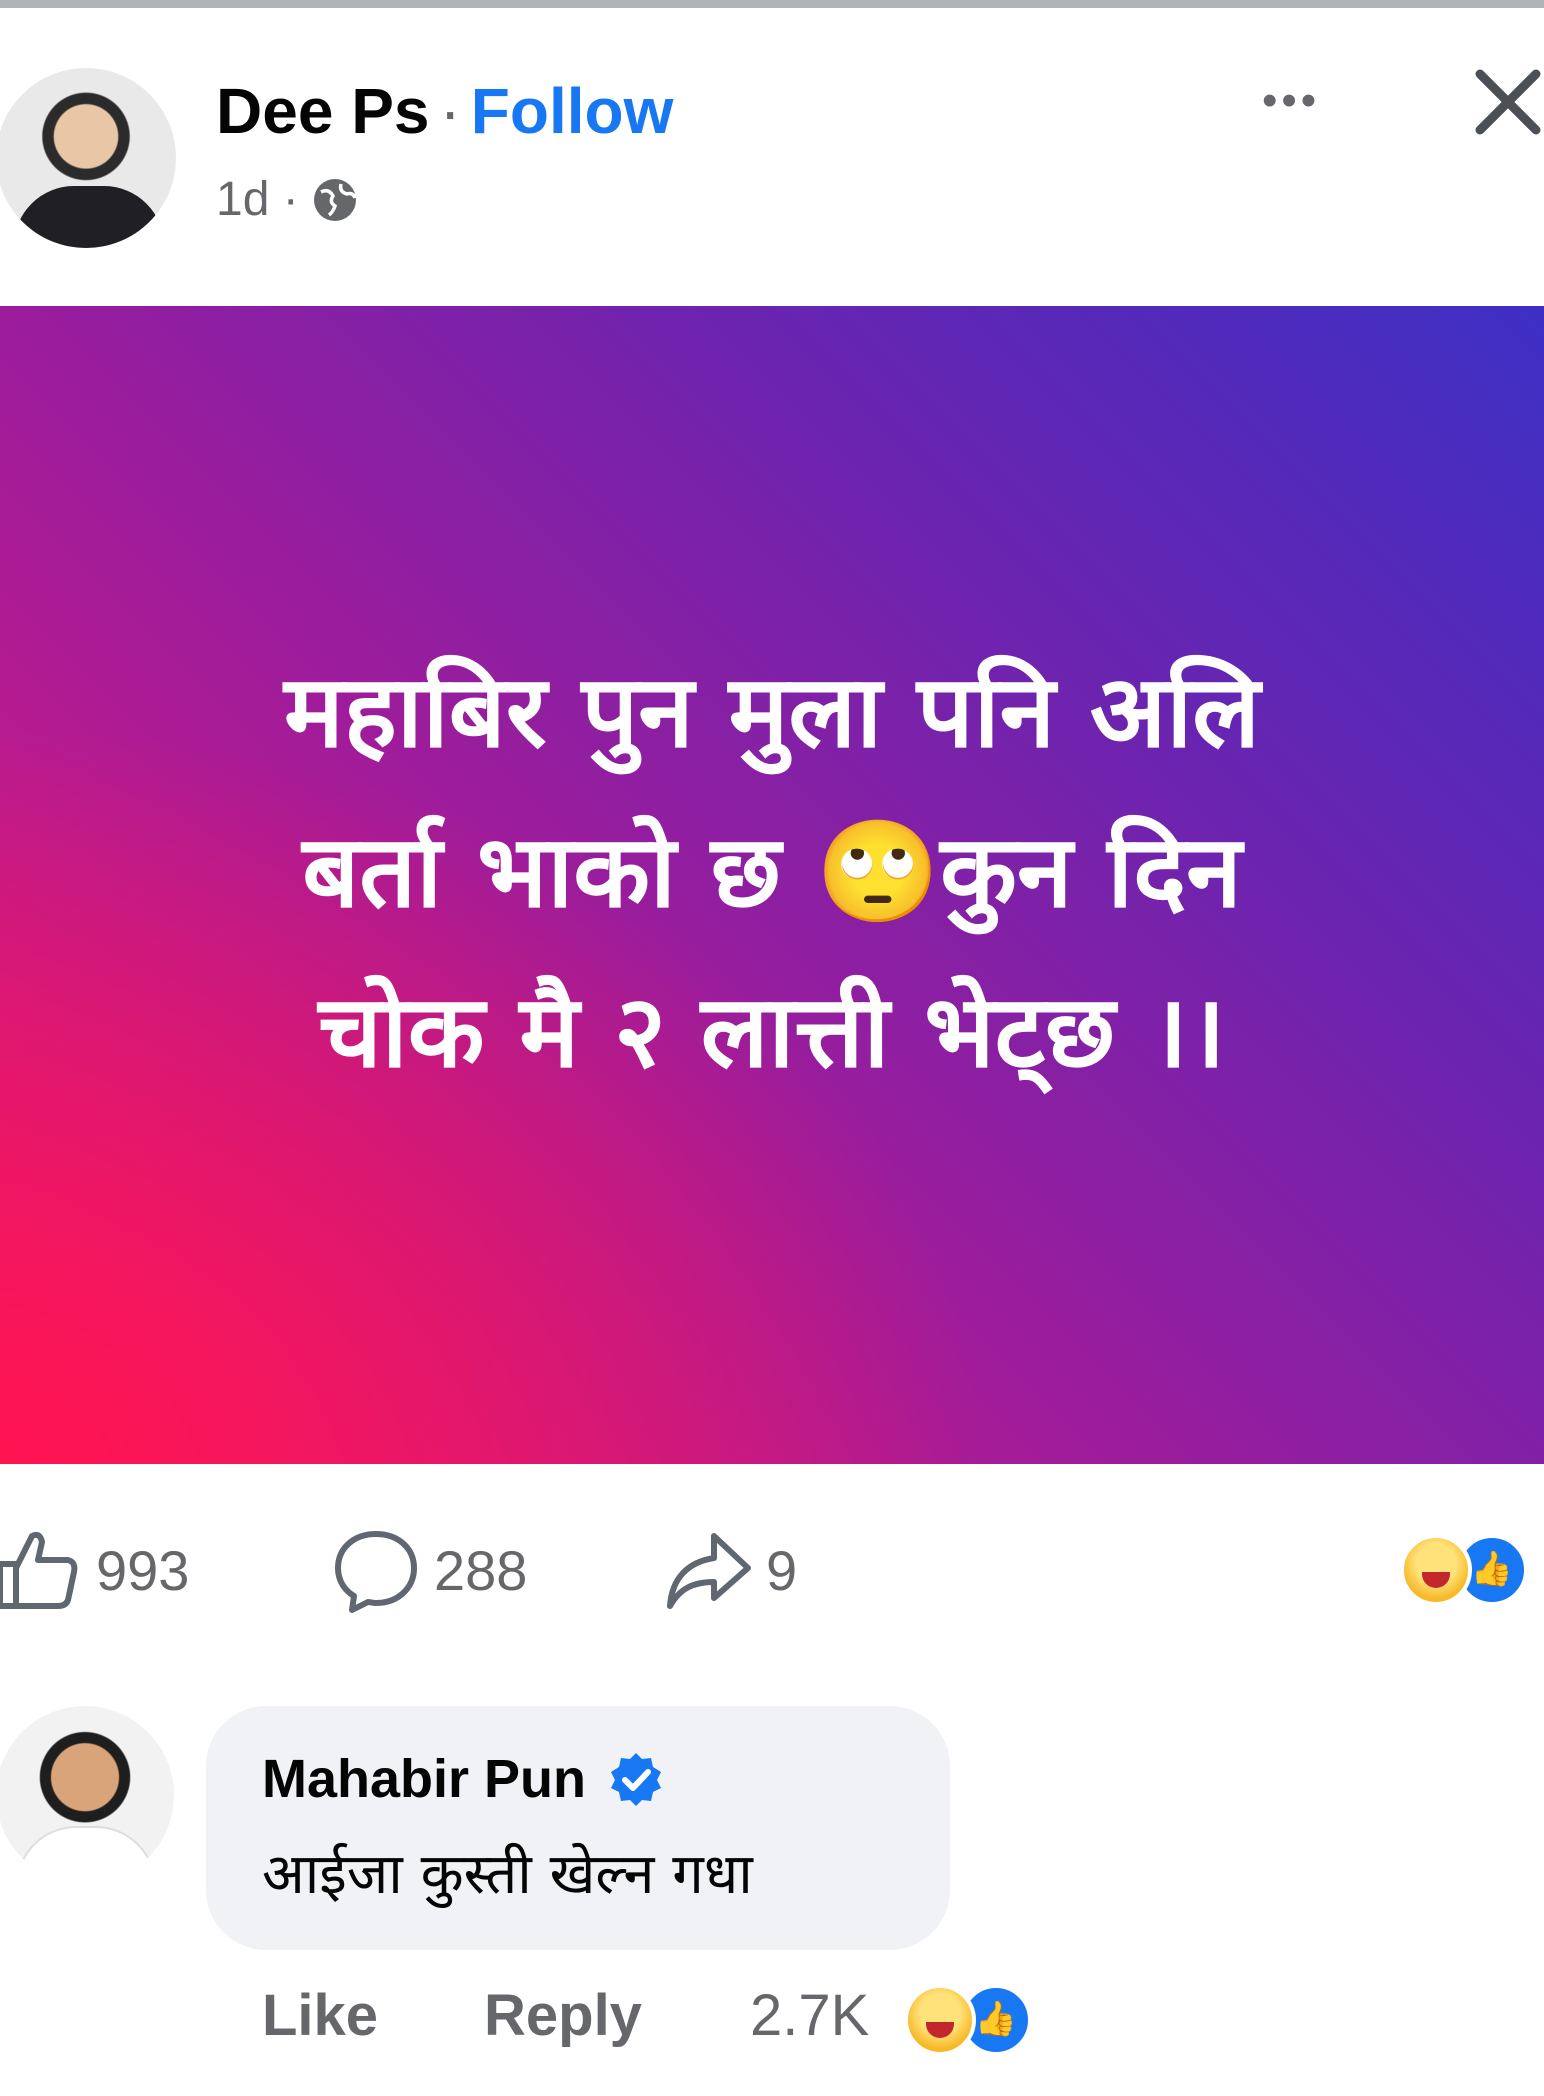 Image resolution: width=1544 pixels, height=2096 pixels. What do you see at coordinates (772, 871) in the screenshot?
I see `post-text-line: बर्ता भाको छ 🙄कुन दिन` at bounding box center [772, 871].